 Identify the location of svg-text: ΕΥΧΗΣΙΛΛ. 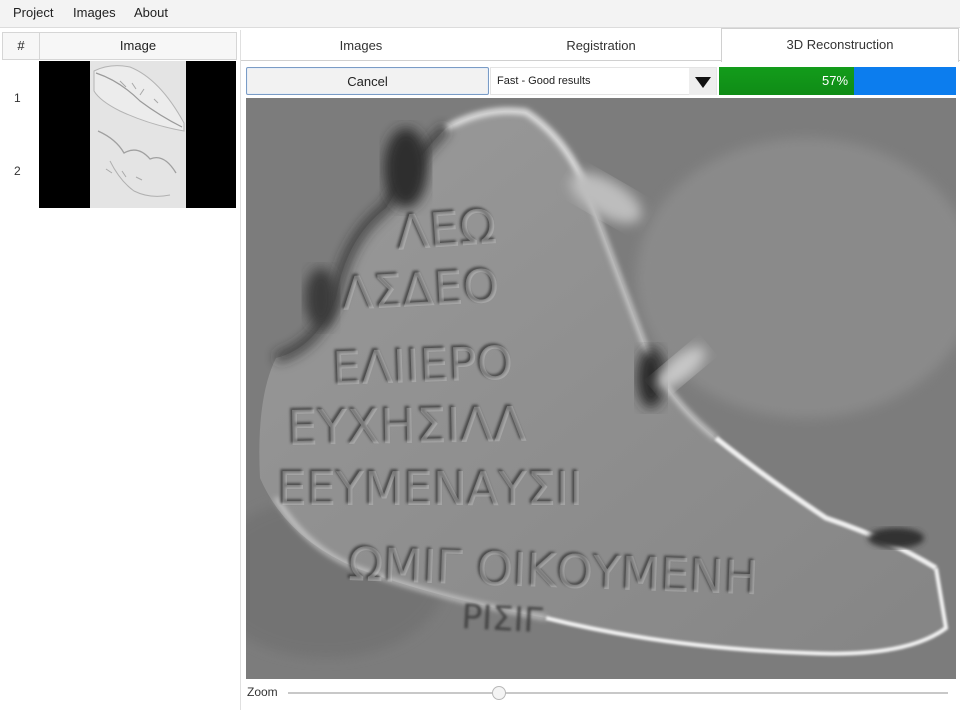
(407, 427).